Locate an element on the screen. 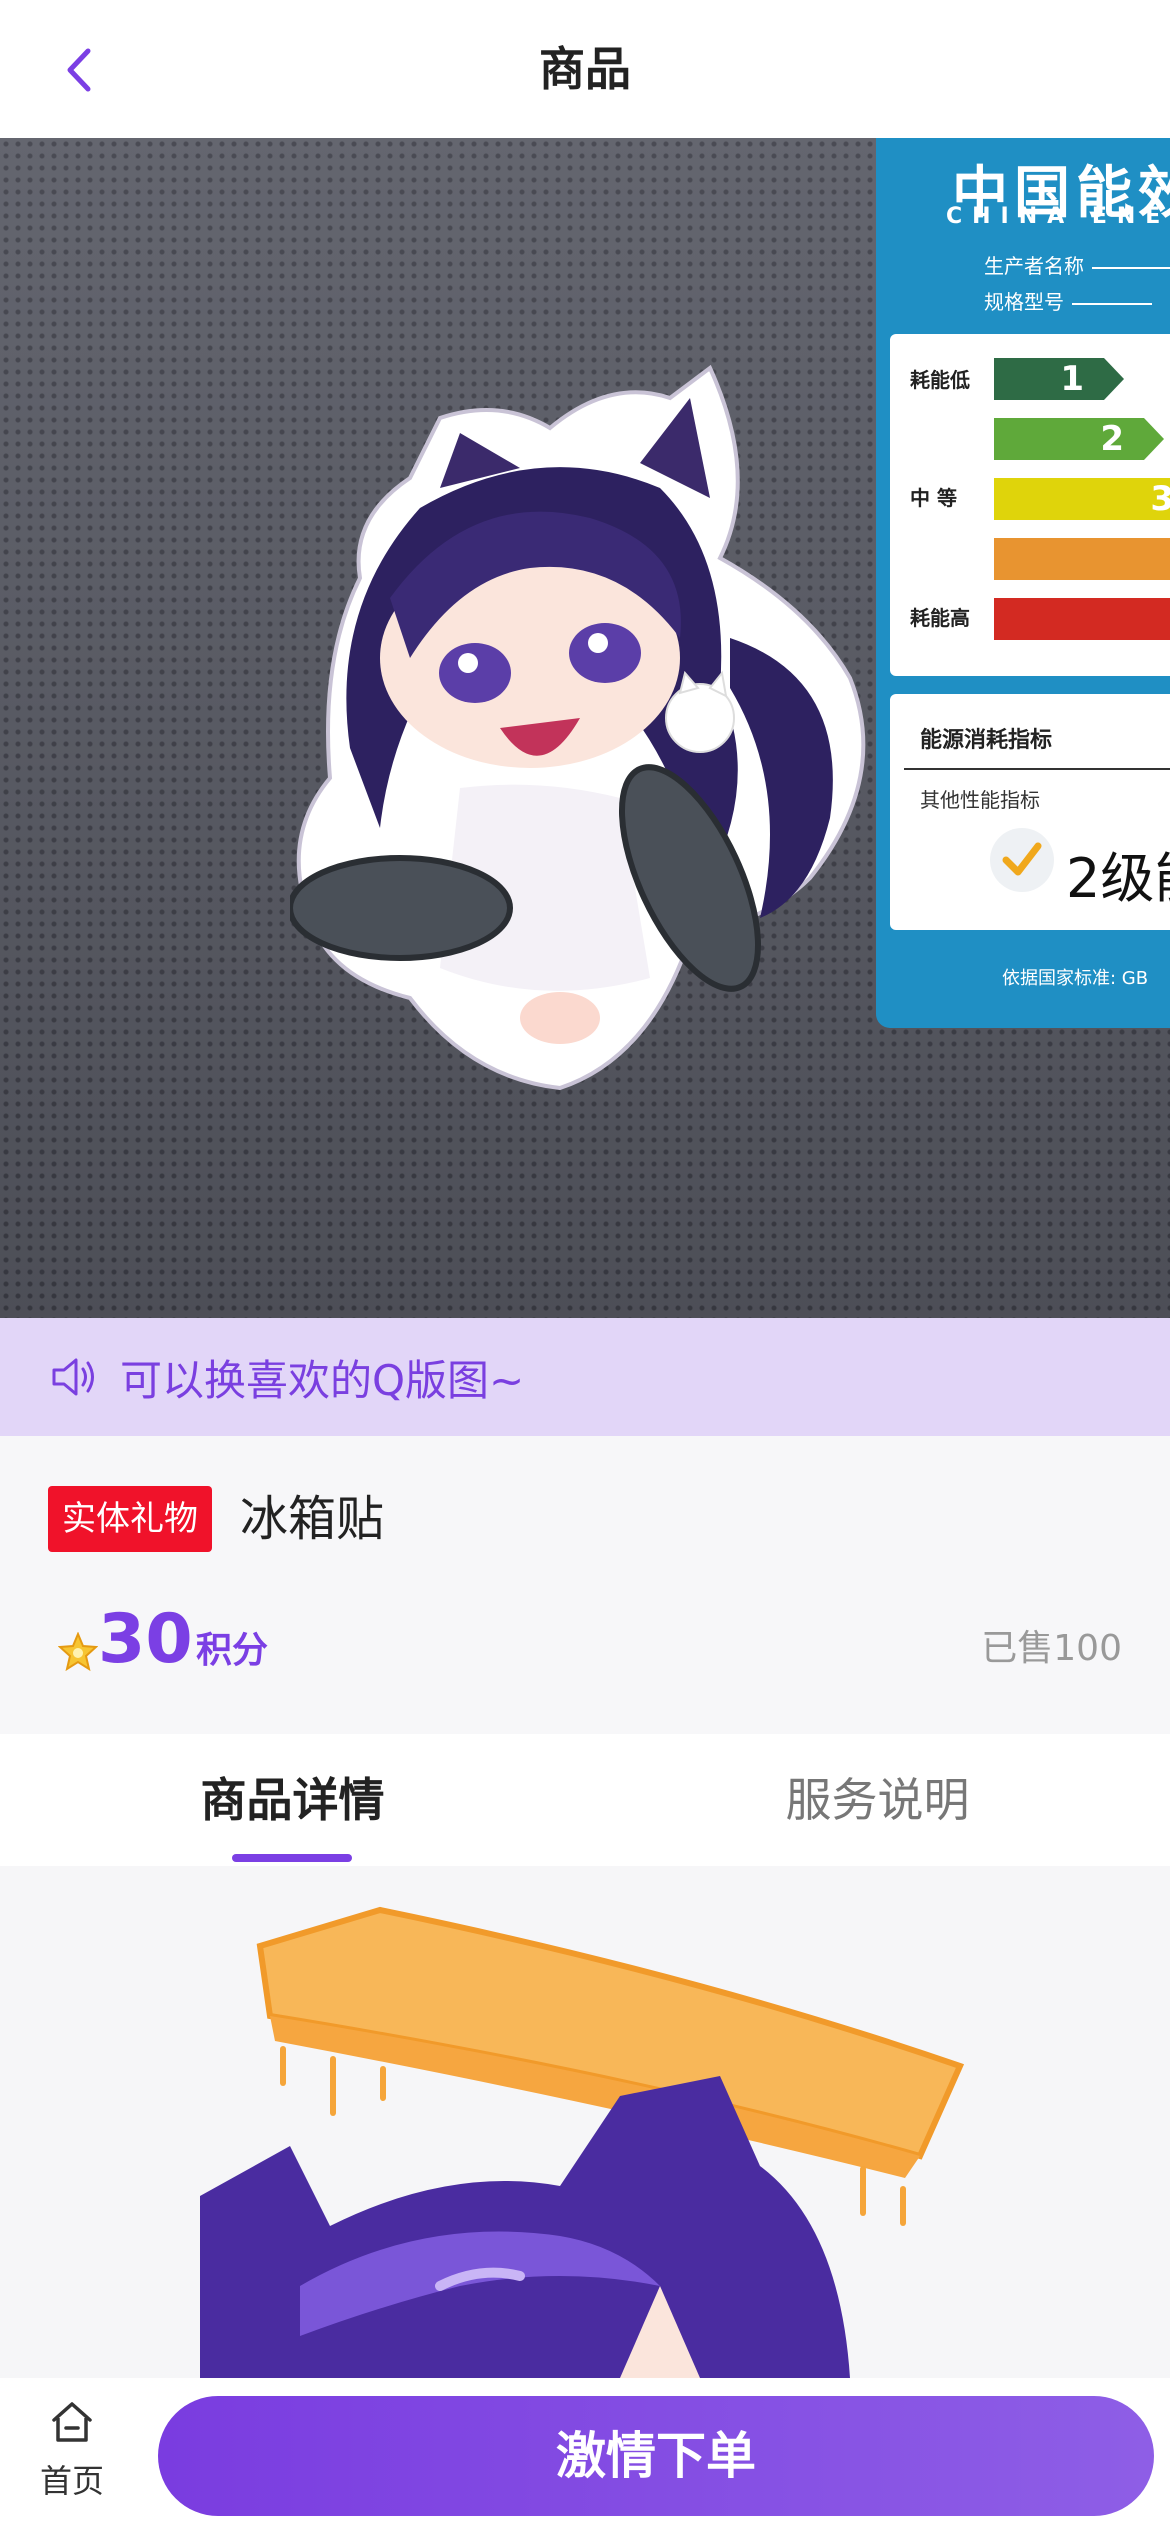 The width and height of the screenshot is (1170, 2532). energy-grade-bar-3: 3 is located at coordinates (1082, 499).